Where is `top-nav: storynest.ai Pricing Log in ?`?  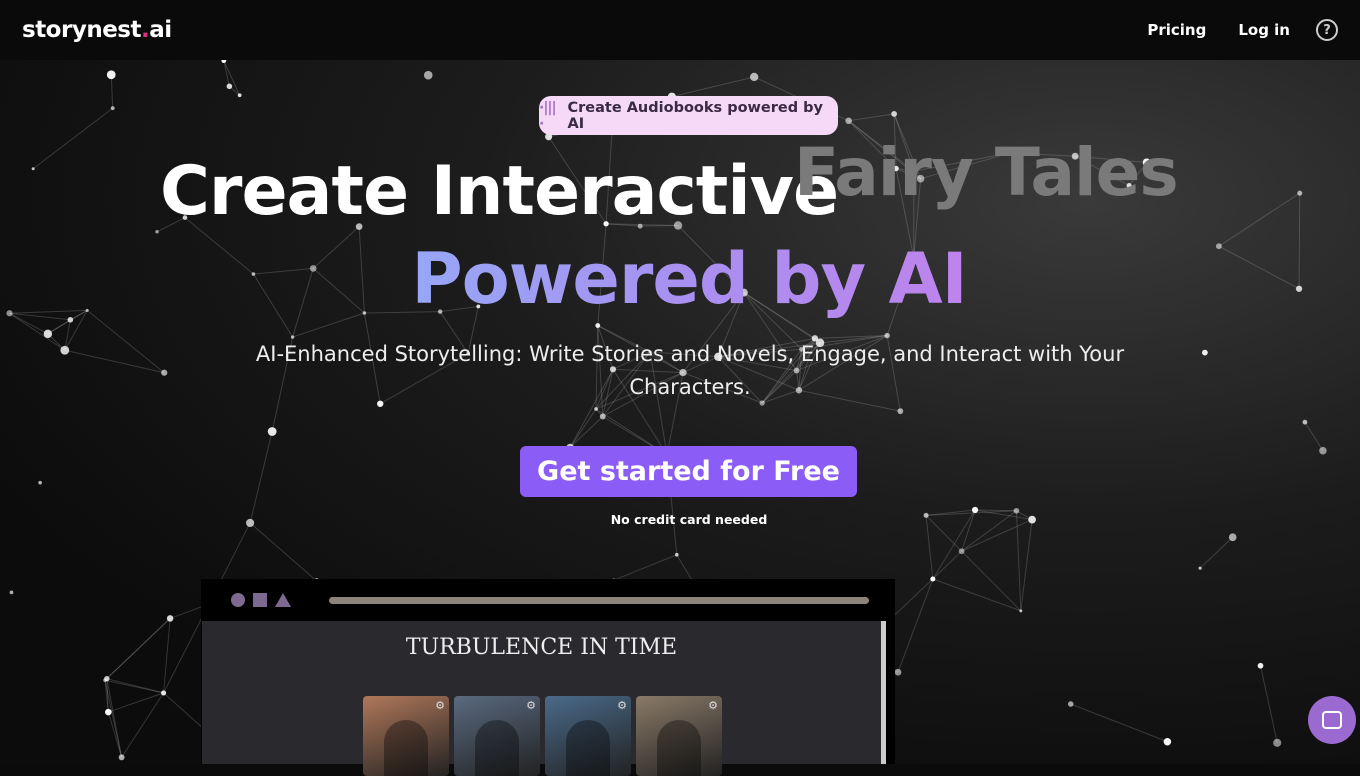
top-nav: storynest.ai Pricing Log in ? is located at coordinates (680, 30).